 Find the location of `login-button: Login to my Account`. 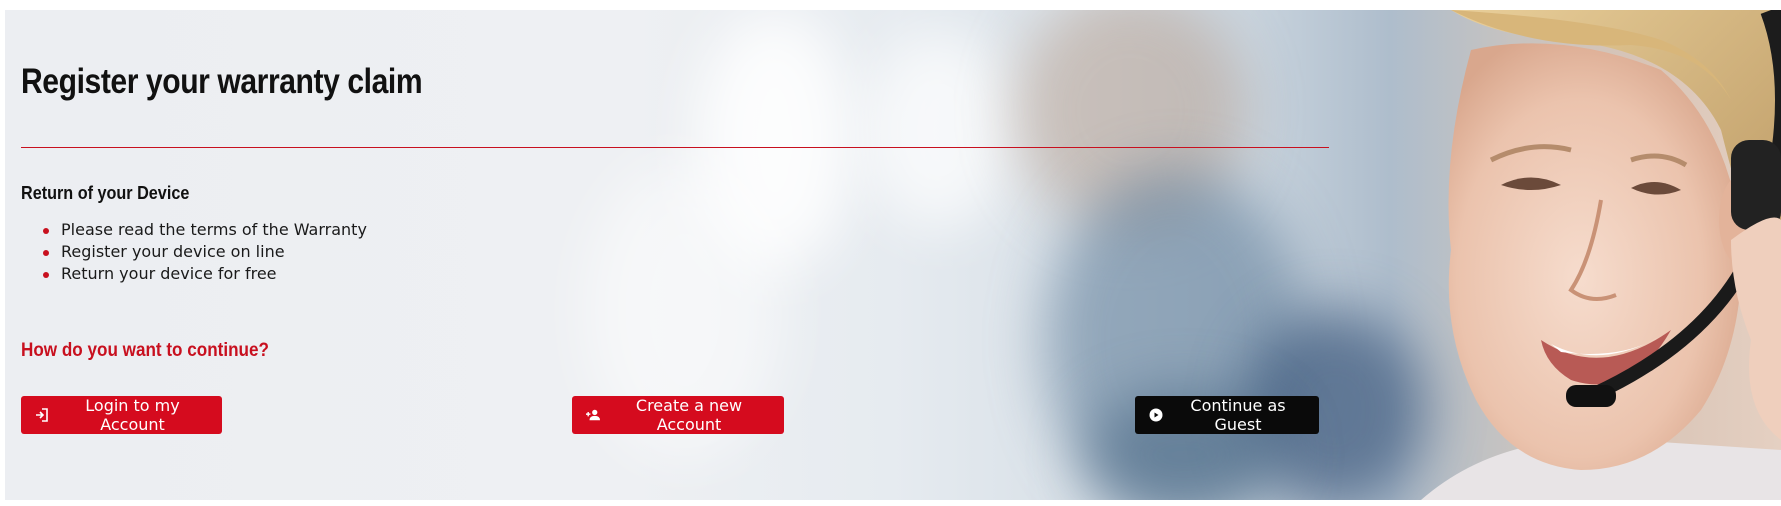

login-button: Login to my Account is located at coordinates (121, 415).